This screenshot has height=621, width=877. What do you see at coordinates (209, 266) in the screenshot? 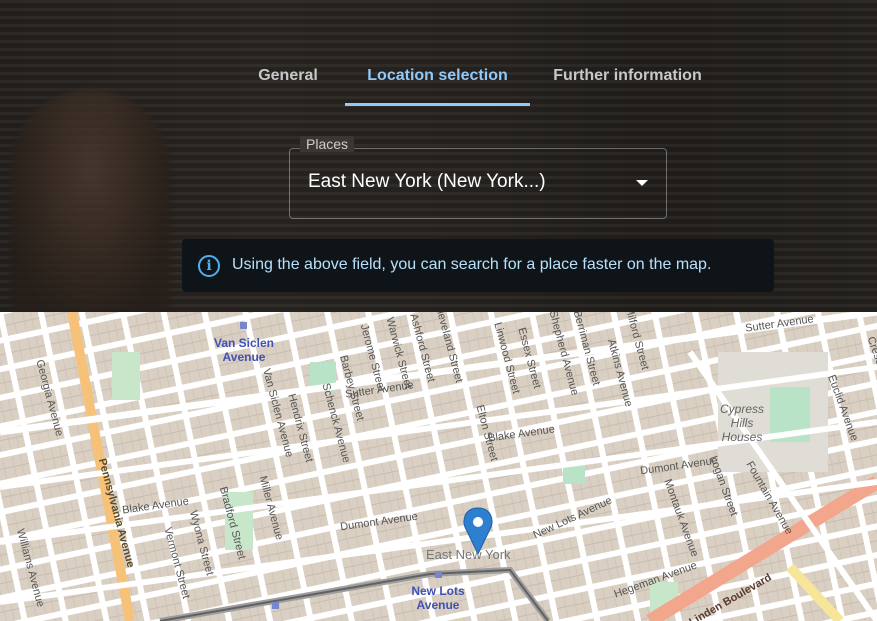
I see `info-icon: i` at bounding box center [209, 266].